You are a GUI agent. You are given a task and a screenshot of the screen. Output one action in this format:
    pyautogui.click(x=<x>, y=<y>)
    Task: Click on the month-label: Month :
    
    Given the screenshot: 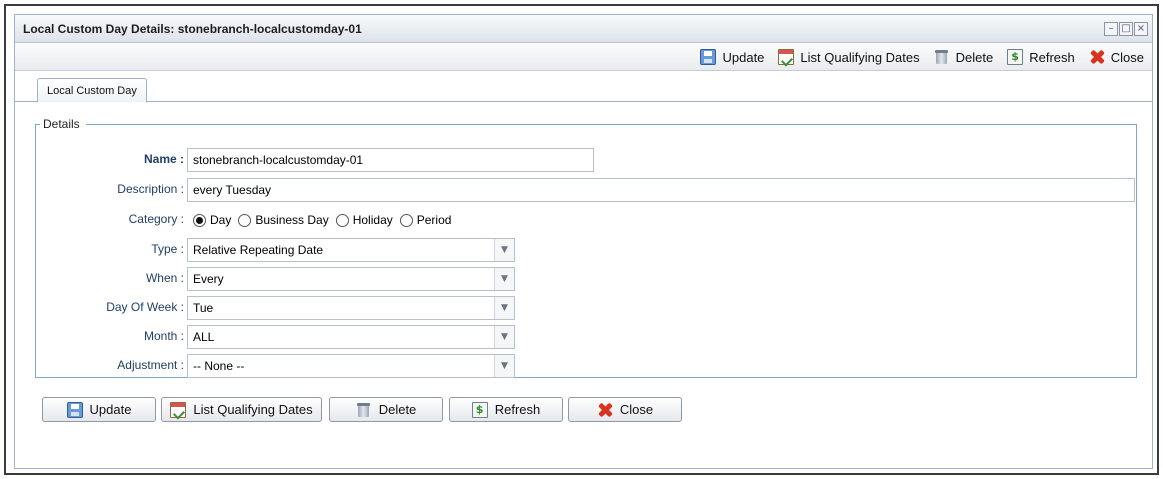 What is the action you would take?
    pyautogui.click(x=163, y=336)
    